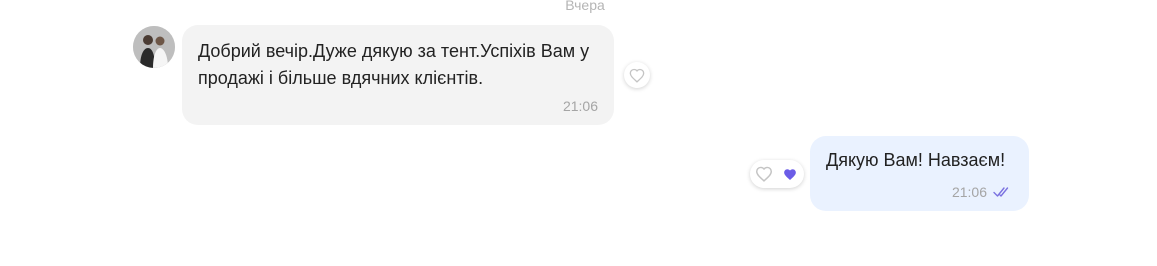  What do you see at coordinates (919, 173) in the screenshot?
I see `outgoing-message: Дякую Вам! Навзаєм! 21:06` at bounding box center [919, 173].